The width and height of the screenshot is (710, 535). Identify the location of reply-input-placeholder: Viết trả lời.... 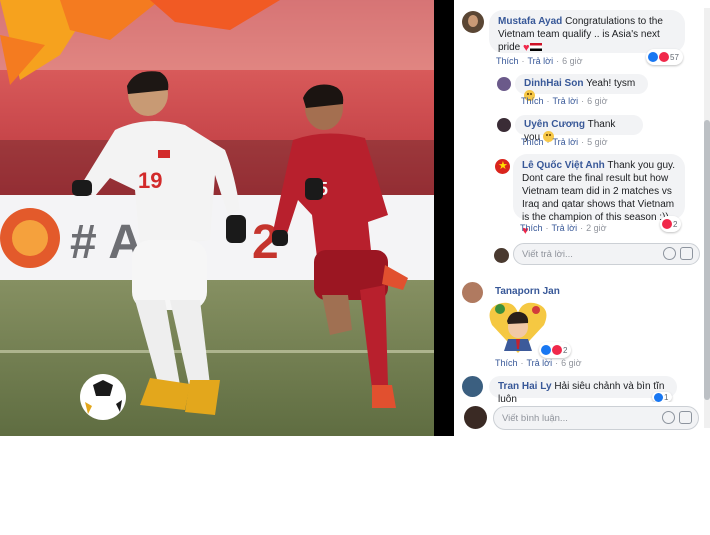
(547, 254).